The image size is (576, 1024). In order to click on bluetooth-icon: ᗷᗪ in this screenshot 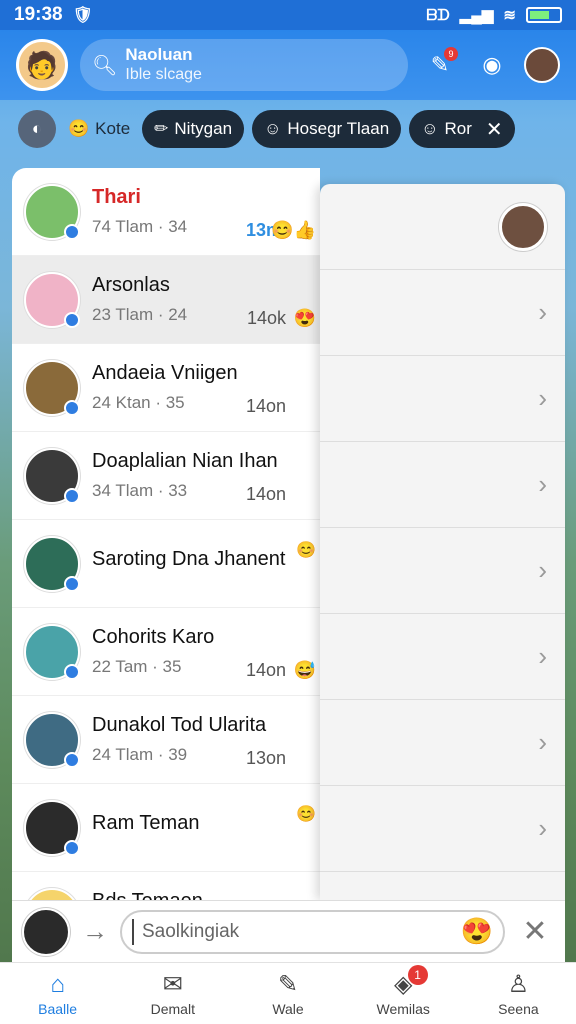, I will do `click(438, 15)`.